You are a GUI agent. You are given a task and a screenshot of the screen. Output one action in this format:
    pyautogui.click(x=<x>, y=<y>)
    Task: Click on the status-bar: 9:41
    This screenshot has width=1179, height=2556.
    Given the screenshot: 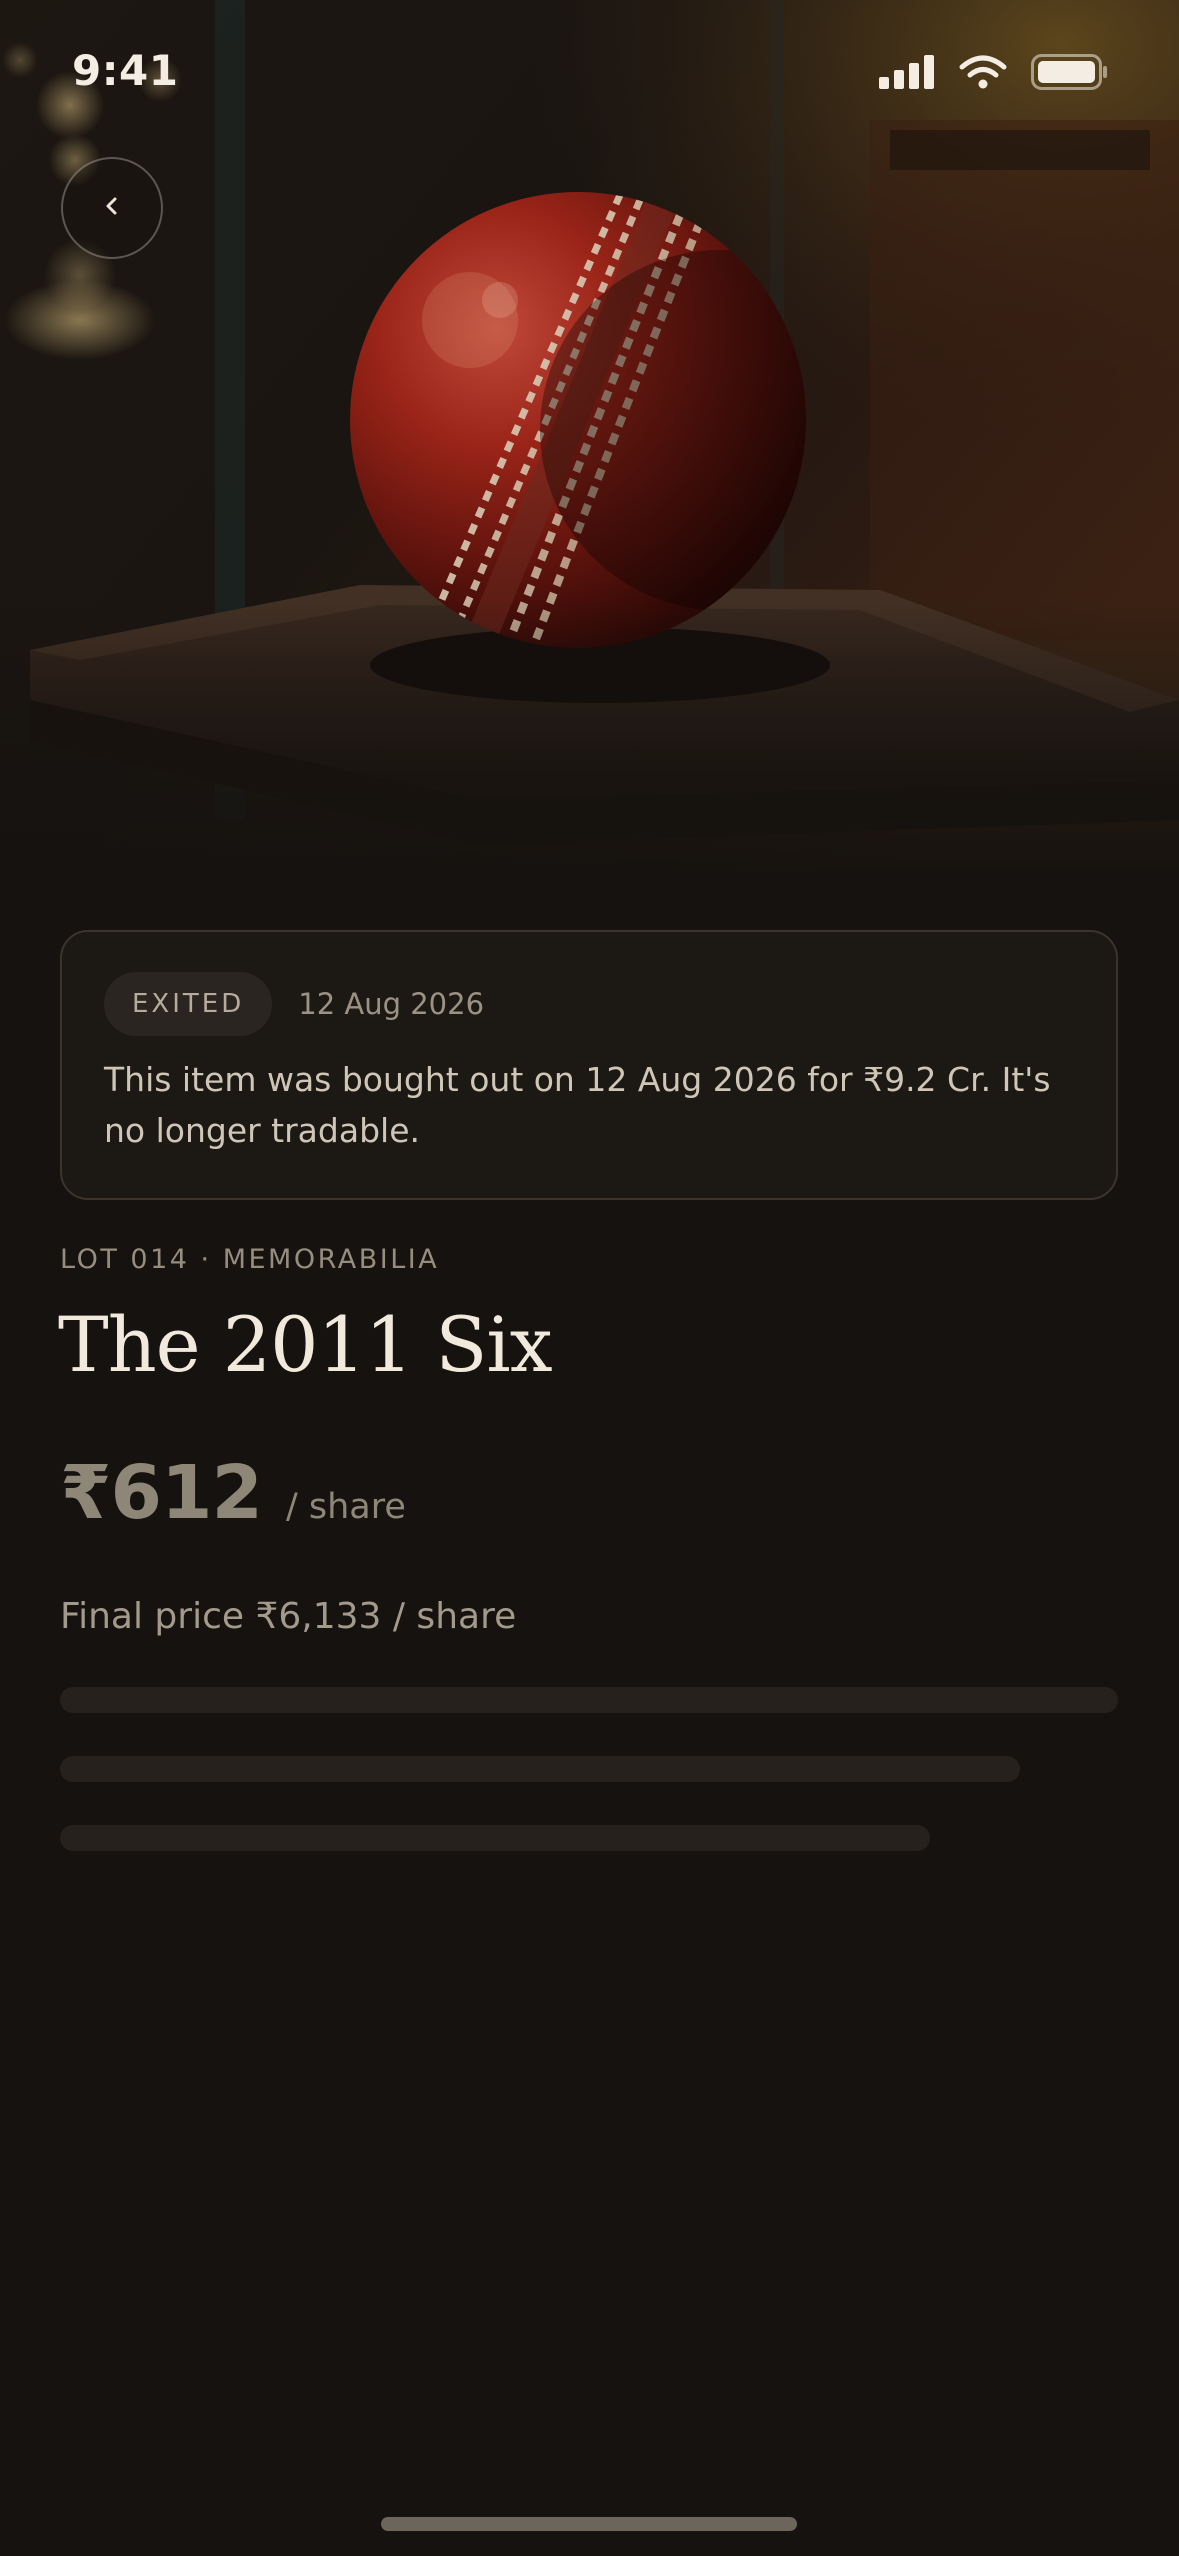 What is the action you would take?
    pyautogui.click(x=589, y=75)
    